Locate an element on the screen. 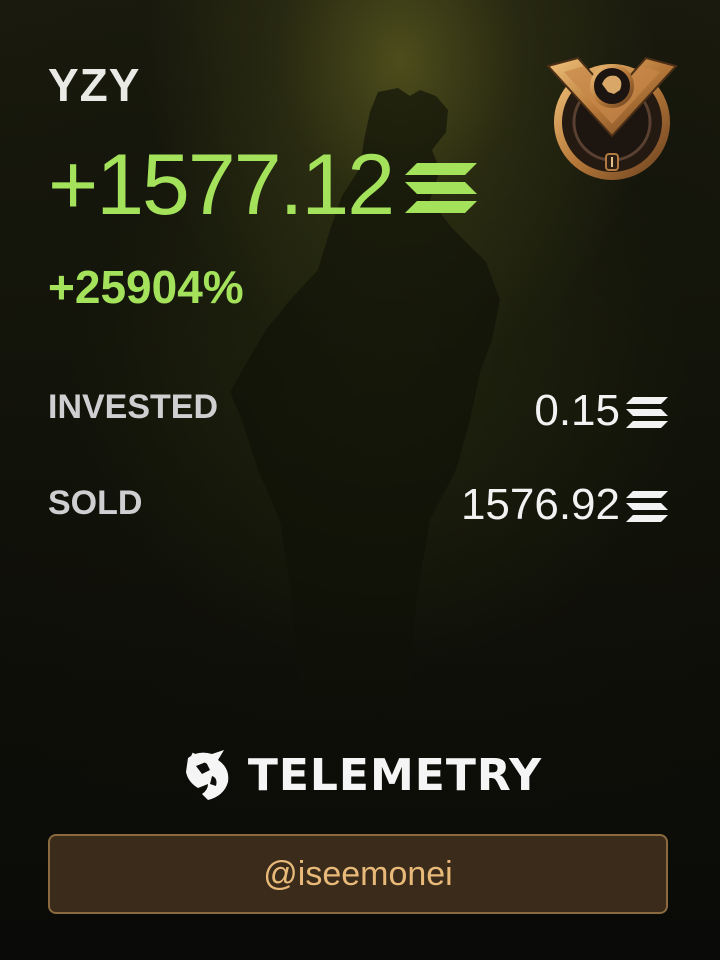  handle-text: @iseemonei is located at coordinates (358, 873).